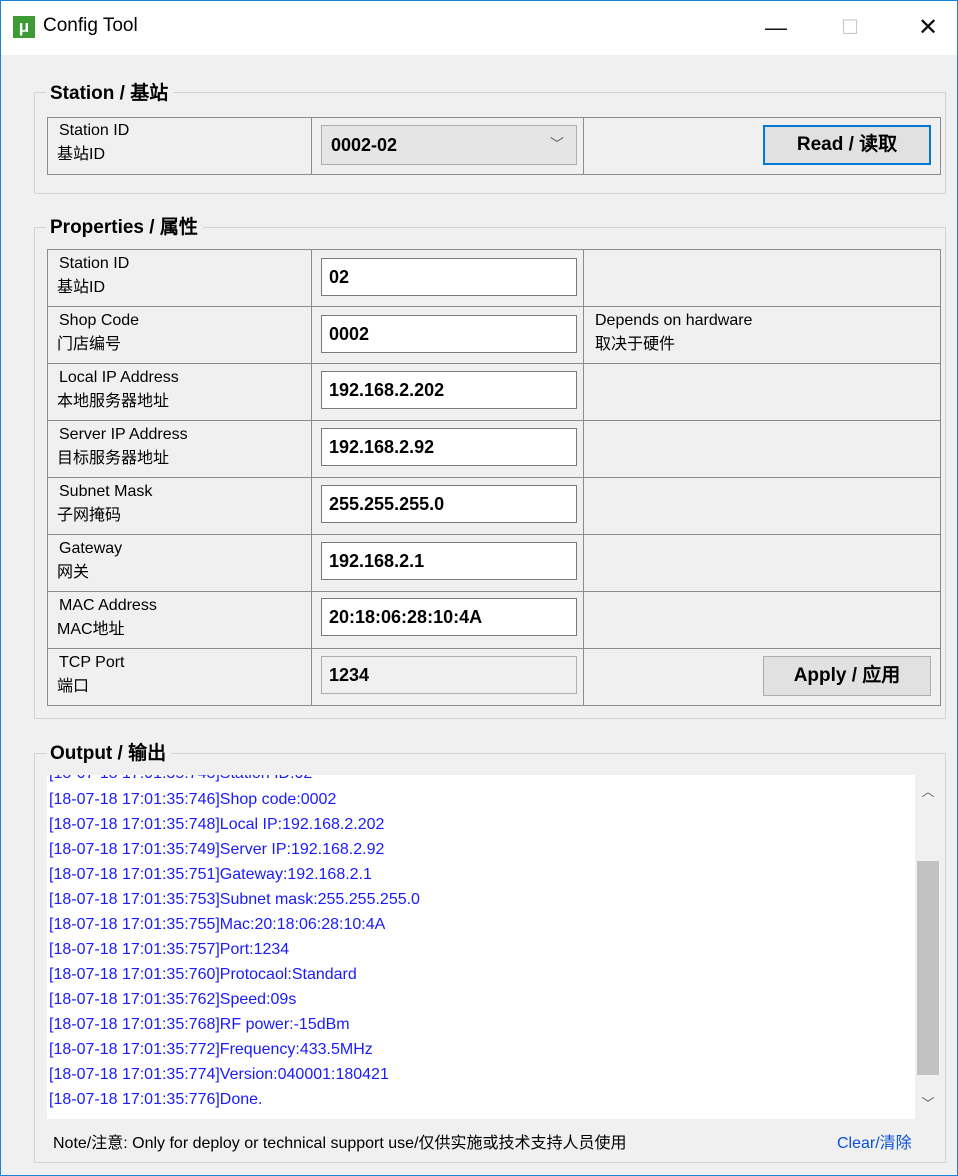 This screenshot has width=958, height=1176. I want to click on gateway-input: 192.168.2.1, so click(449, 561).